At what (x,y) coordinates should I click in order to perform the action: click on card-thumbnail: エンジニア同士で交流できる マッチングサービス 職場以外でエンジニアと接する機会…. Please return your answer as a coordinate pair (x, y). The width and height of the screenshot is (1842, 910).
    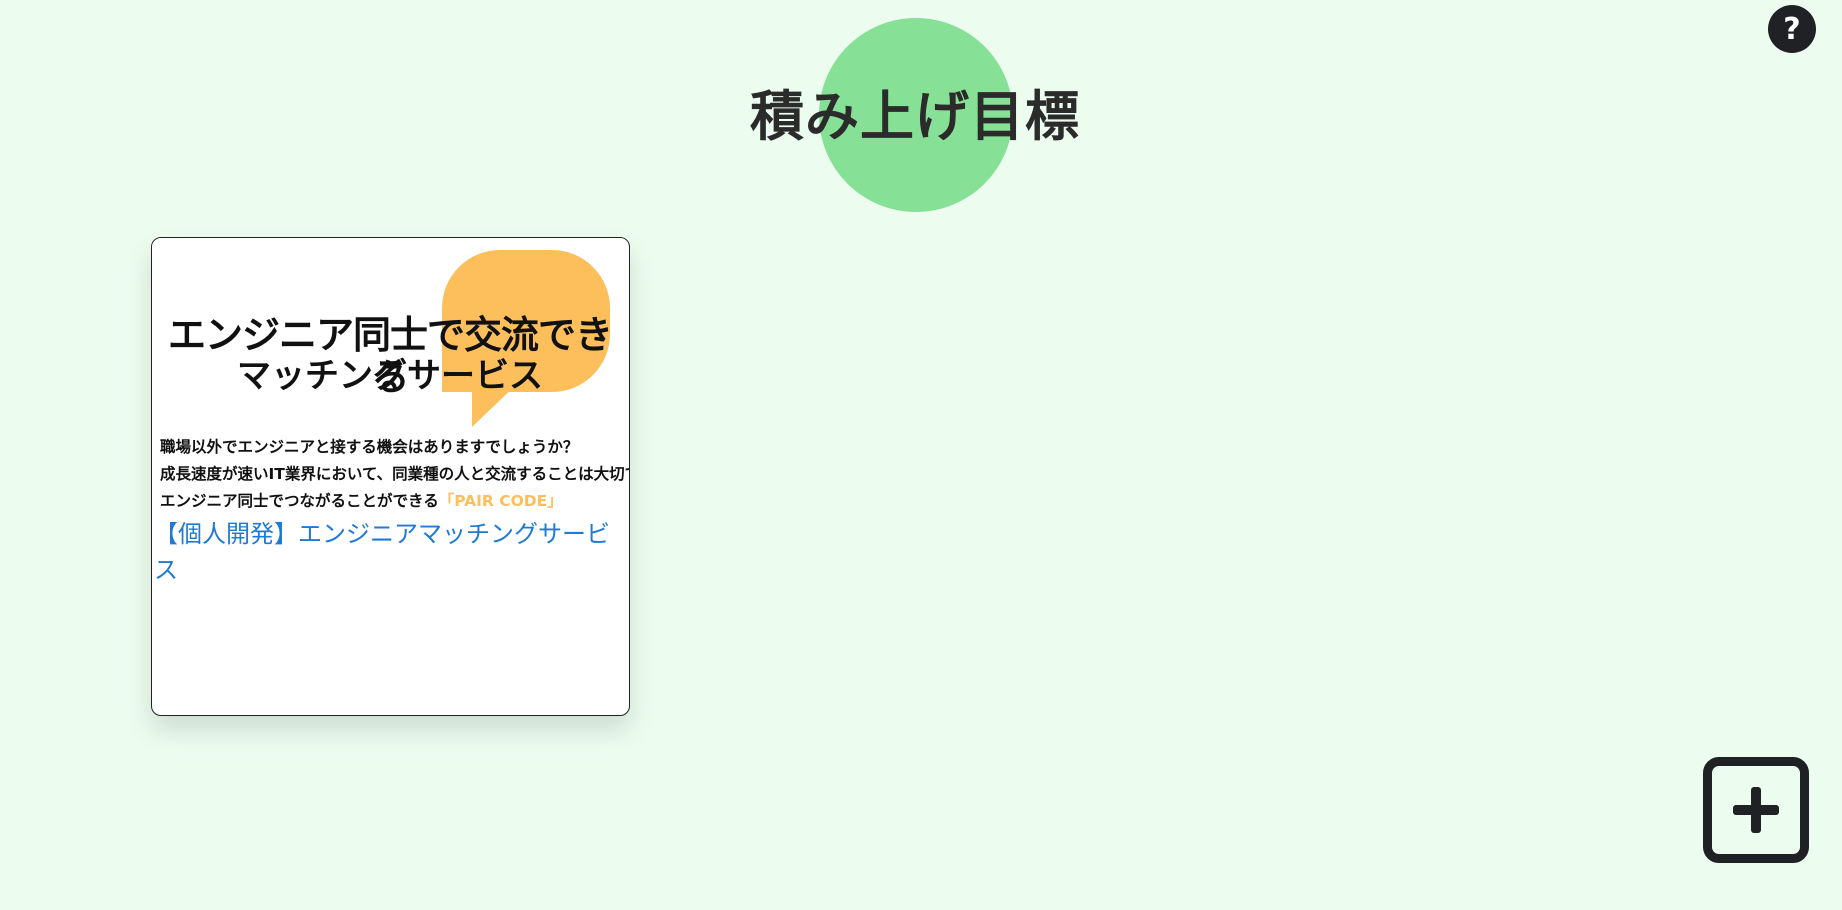
    Looking at the image, I should click on (391, 377).